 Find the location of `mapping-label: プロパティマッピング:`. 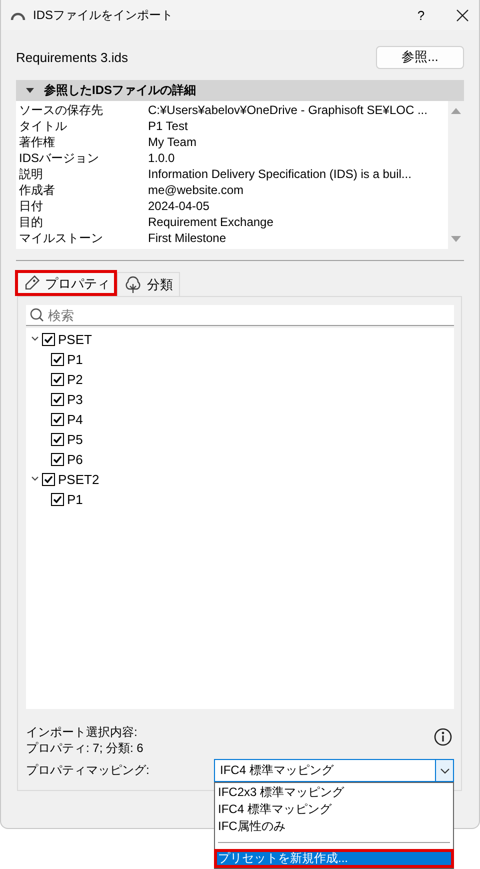

mapping-label: プロパティマッピング: is located at coordinates (88, 770).